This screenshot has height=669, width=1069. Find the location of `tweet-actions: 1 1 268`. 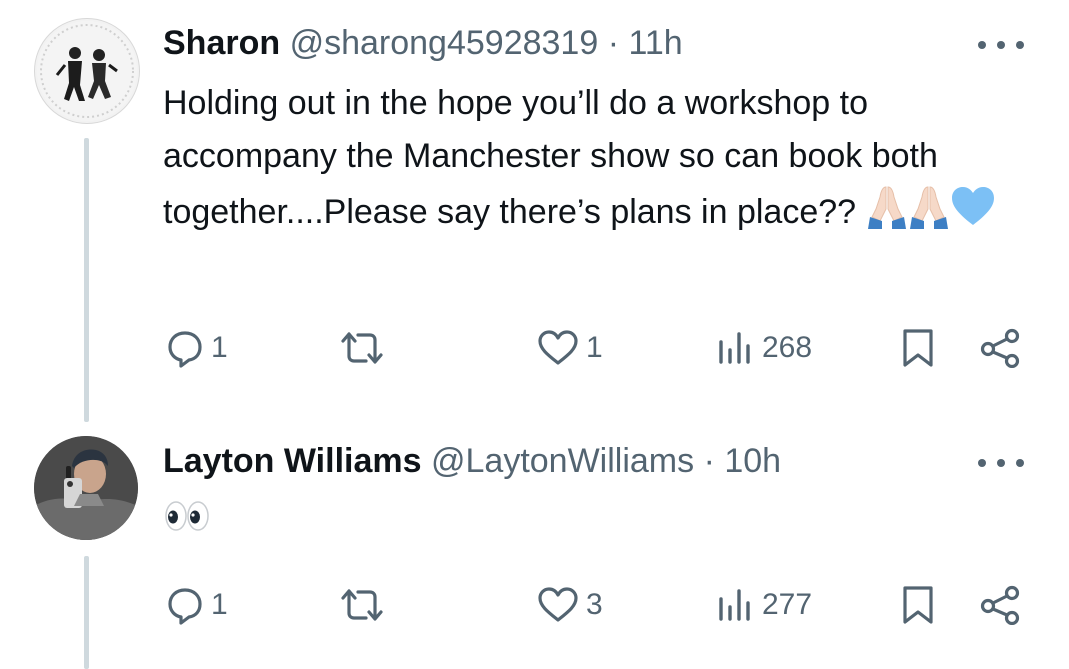

tweet-actions: 1 1 268 is located at coordinates (534, 348).